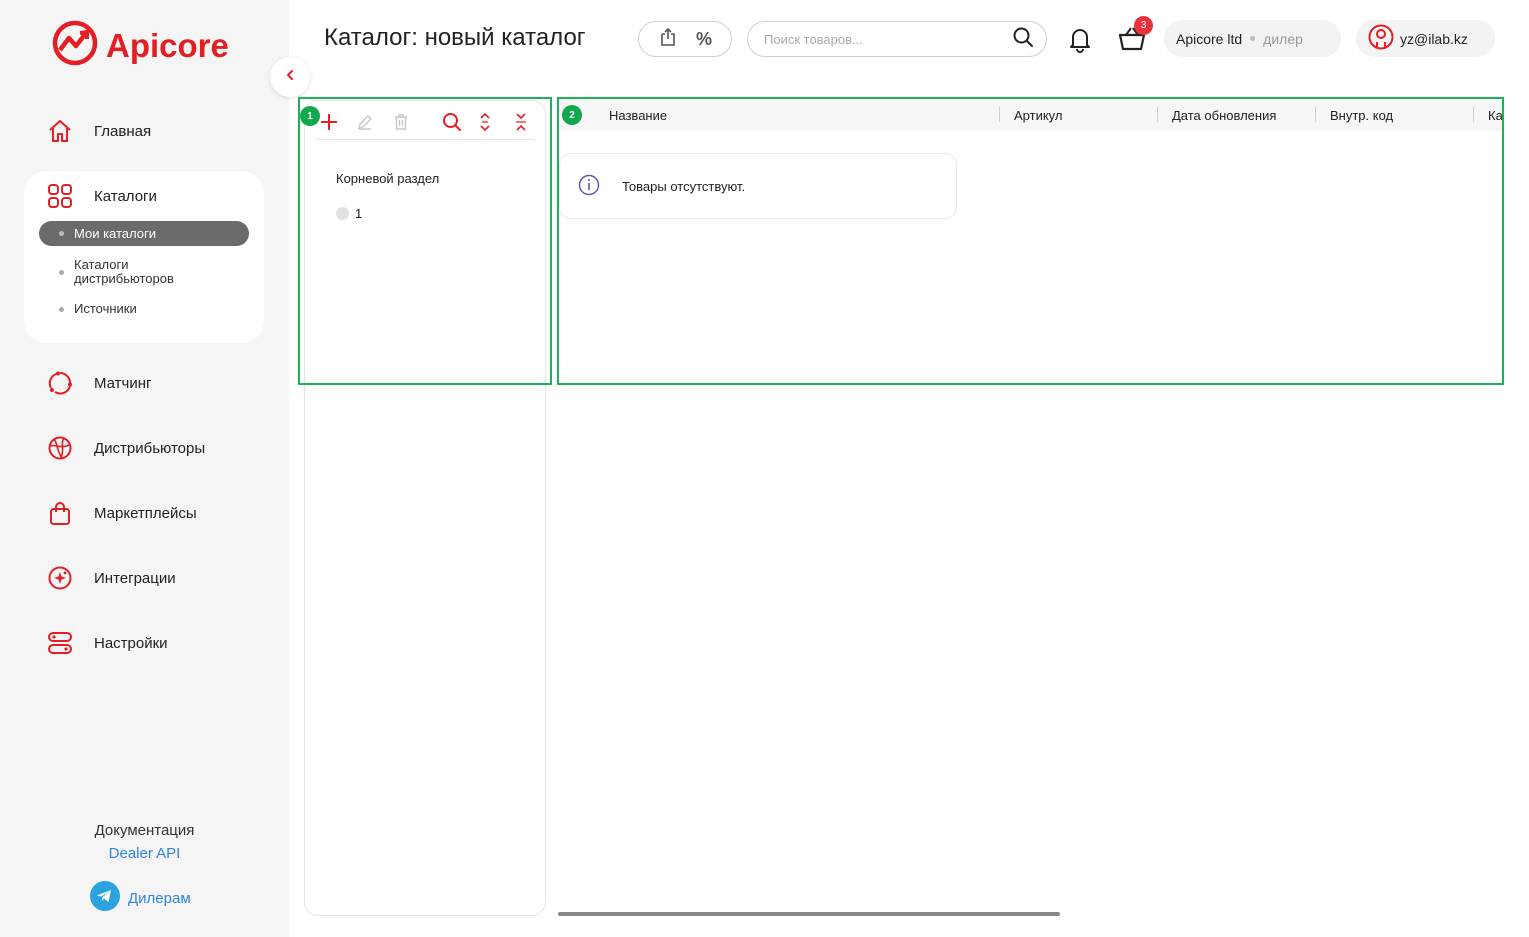 Image resolution: width=1529 pixels, height=937 pixels. I want to click on sidebar-item-label: Каталоги, so click(125, 196).